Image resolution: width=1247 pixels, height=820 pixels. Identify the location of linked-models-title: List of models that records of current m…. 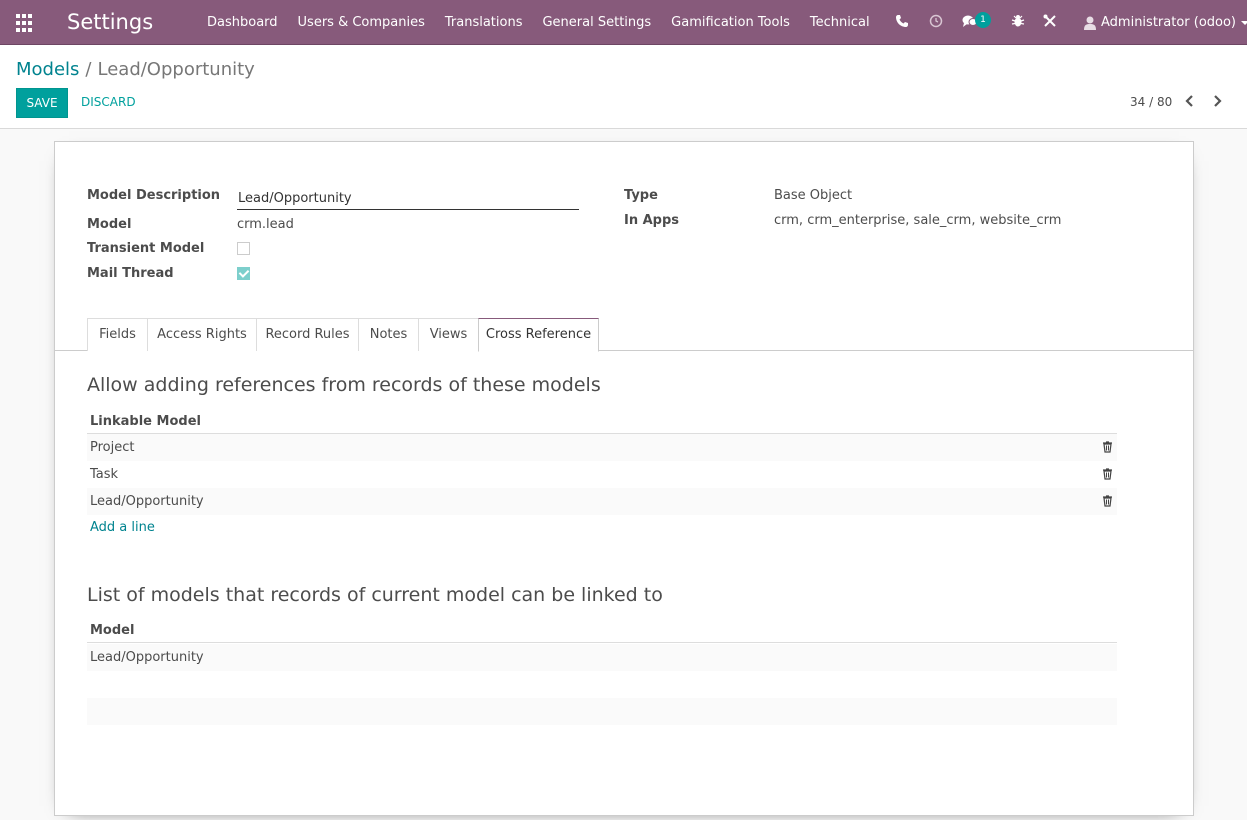
(375, 595).